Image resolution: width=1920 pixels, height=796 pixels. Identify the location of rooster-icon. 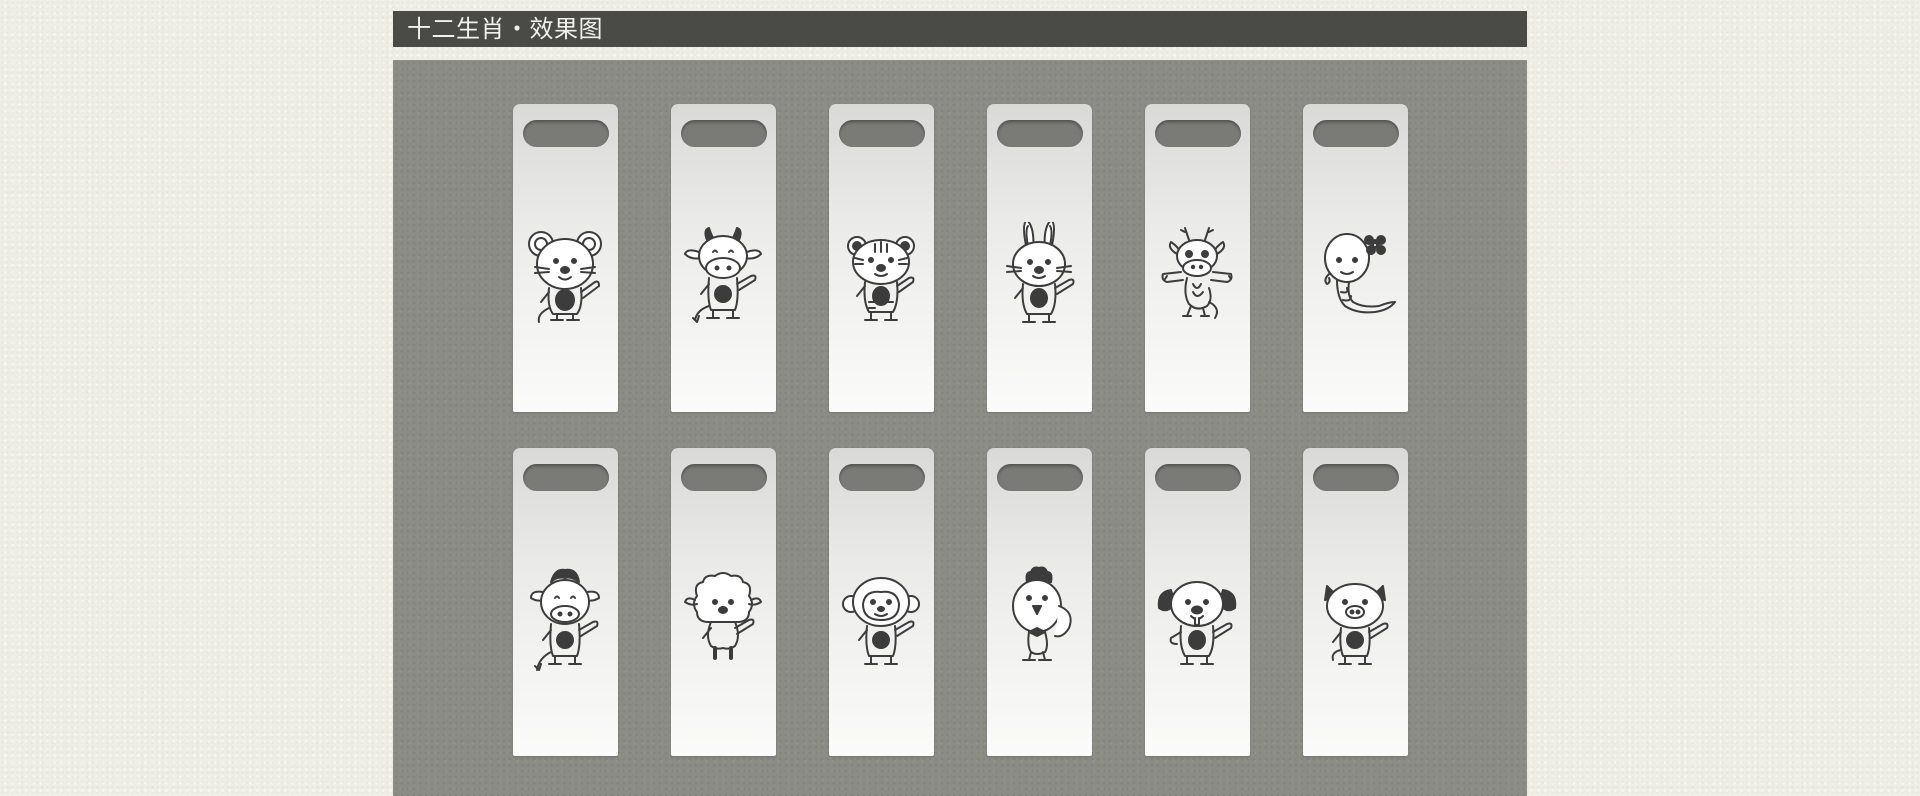
(1039, 621).